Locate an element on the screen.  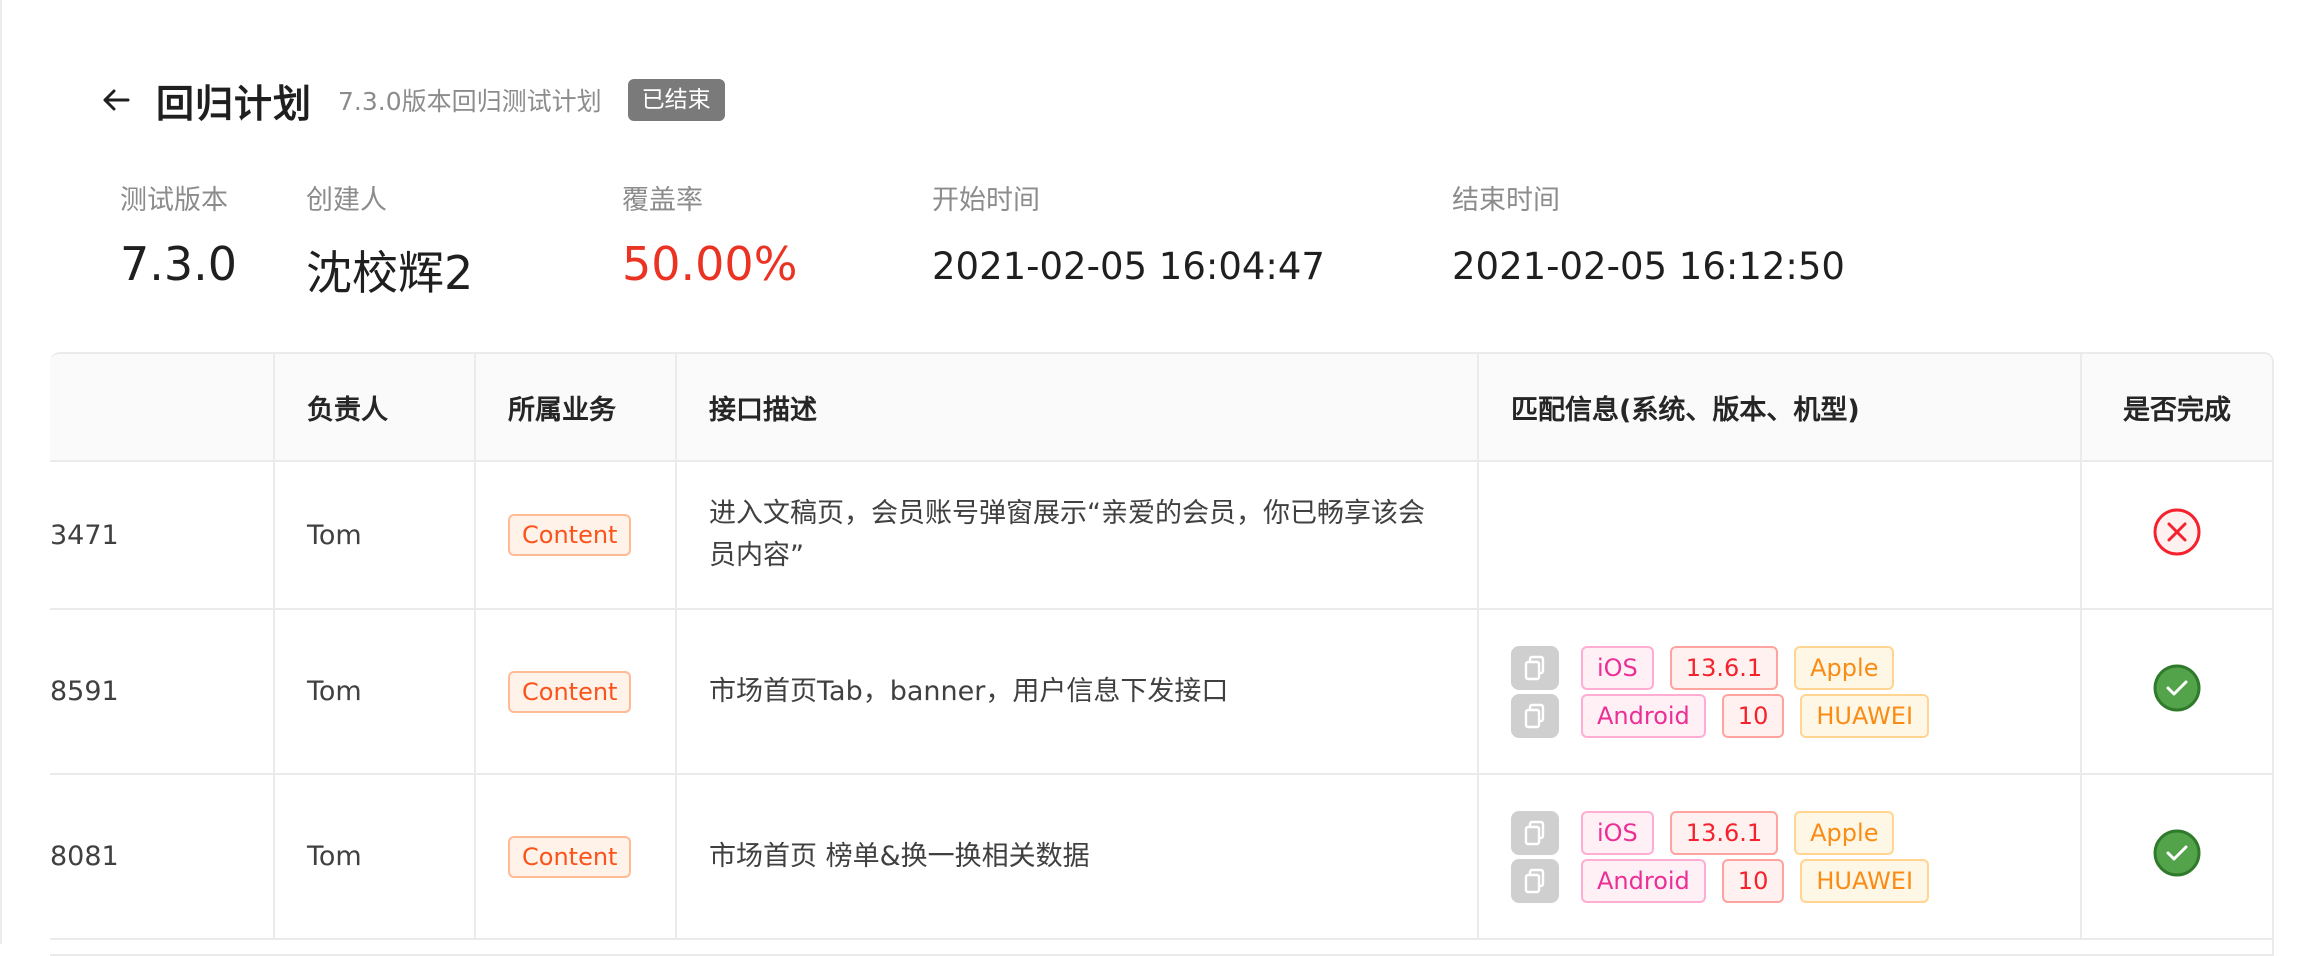
page-subtitle: 7.3.0版本回归测试计划 is located at coordinates (470, 101).